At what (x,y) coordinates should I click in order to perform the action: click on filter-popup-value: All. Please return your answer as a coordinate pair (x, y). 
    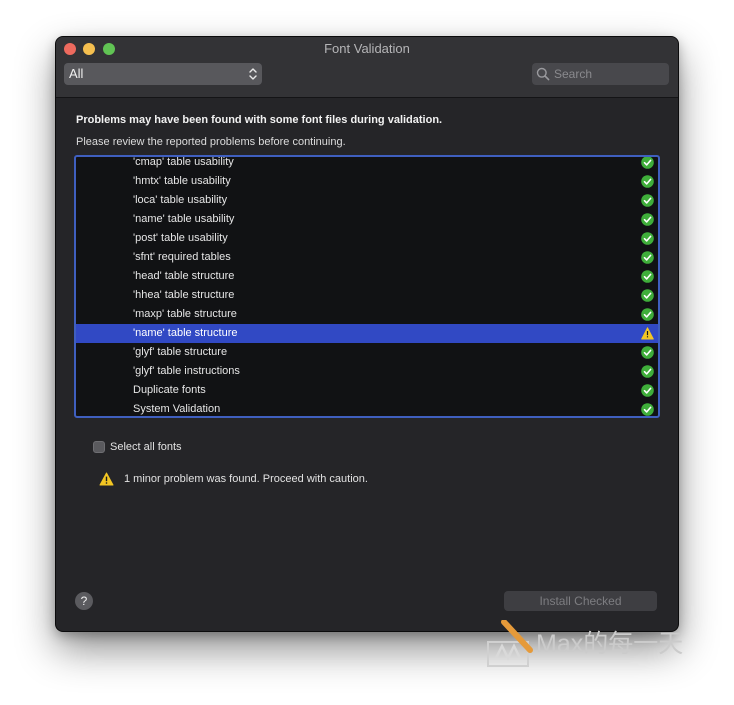
    Looking at the image, I should click on (76, 73).